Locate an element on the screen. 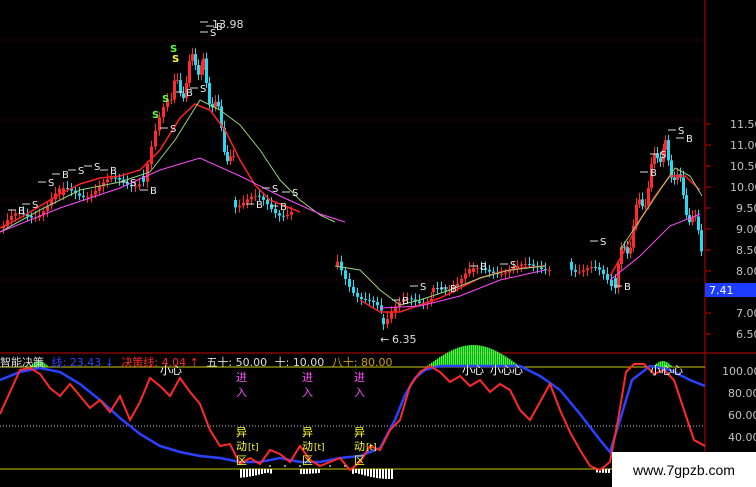 The image size is (756, 487). down-arrow-icon: ↓ is located at coordinates (109, 362).